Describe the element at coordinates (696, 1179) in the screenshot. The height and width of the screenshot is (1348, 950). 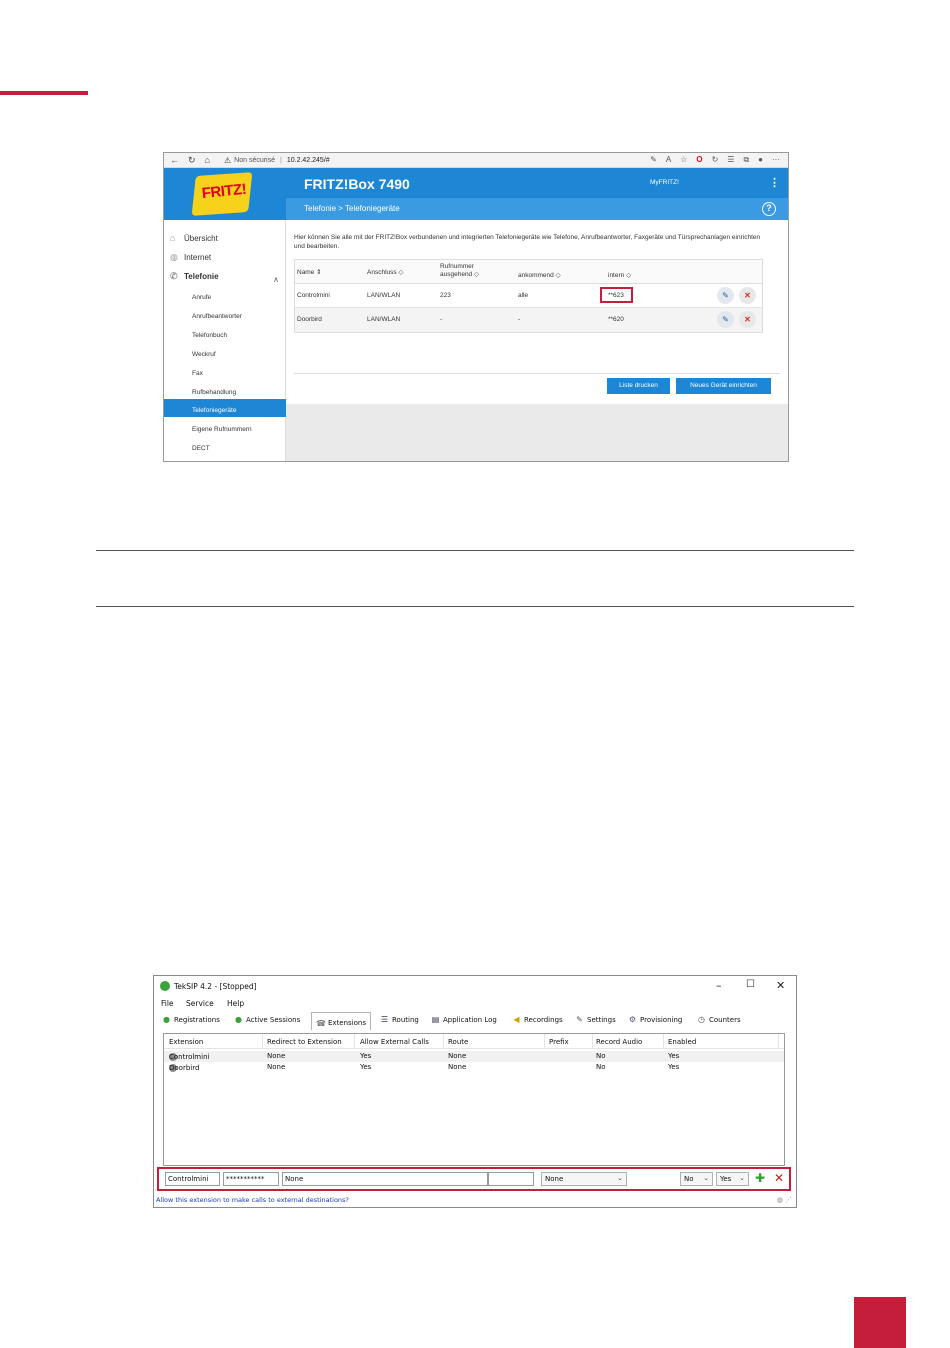
I see `record-audio-select: No ⌄` at that location.